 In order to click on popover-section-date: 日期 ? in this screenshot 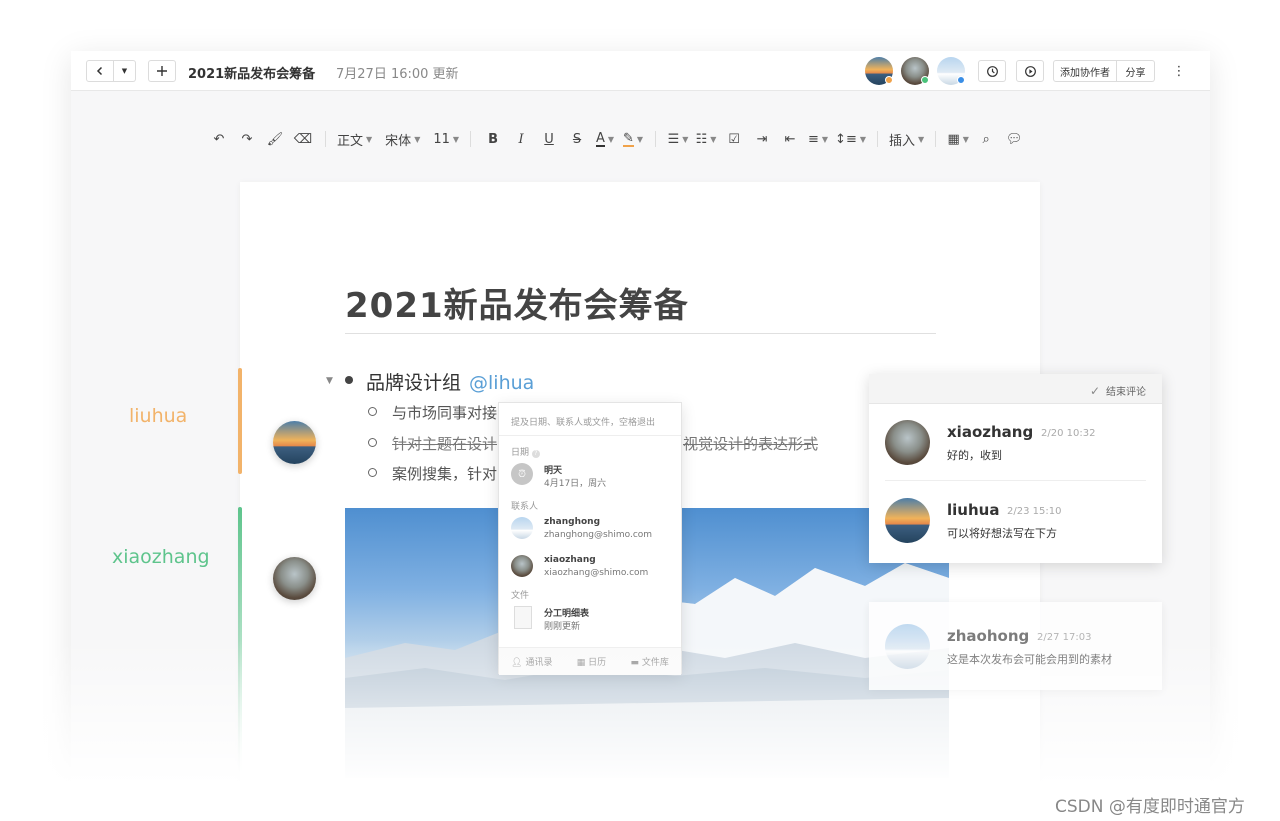, I will do `click(525, 451)`.